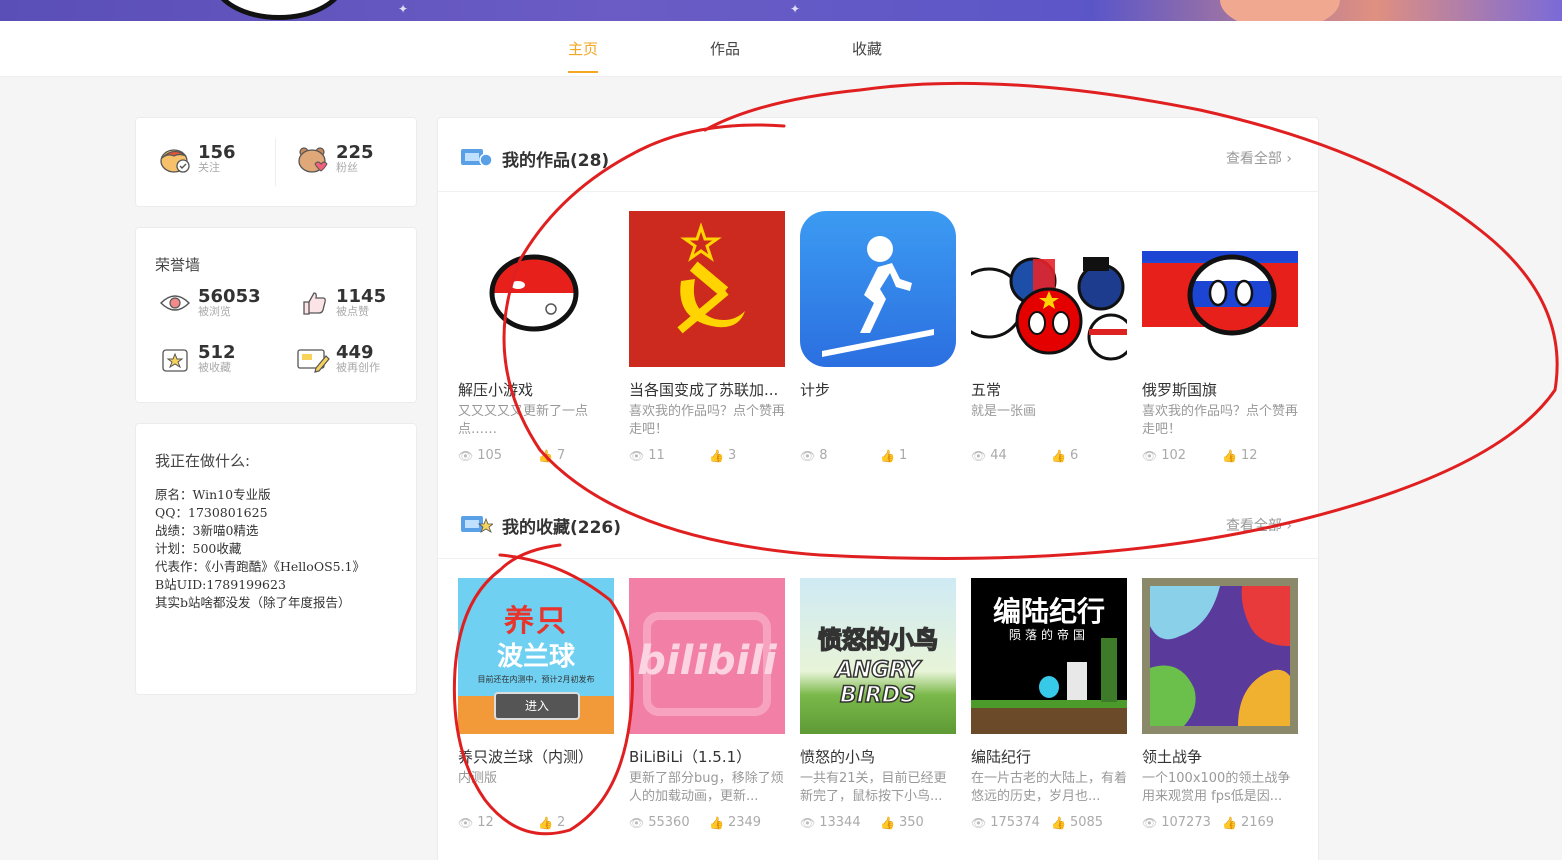  I want to click on likes-label: 被点赞, so click(352, 311).